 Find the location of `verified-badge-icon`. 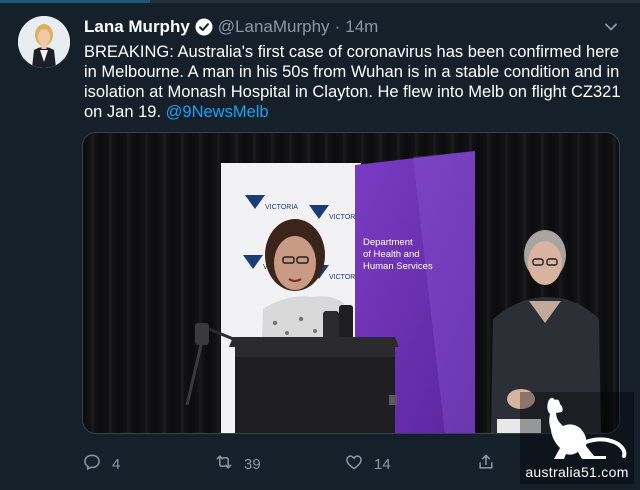

verified-badge-icon is located at coordinates (204, 27).